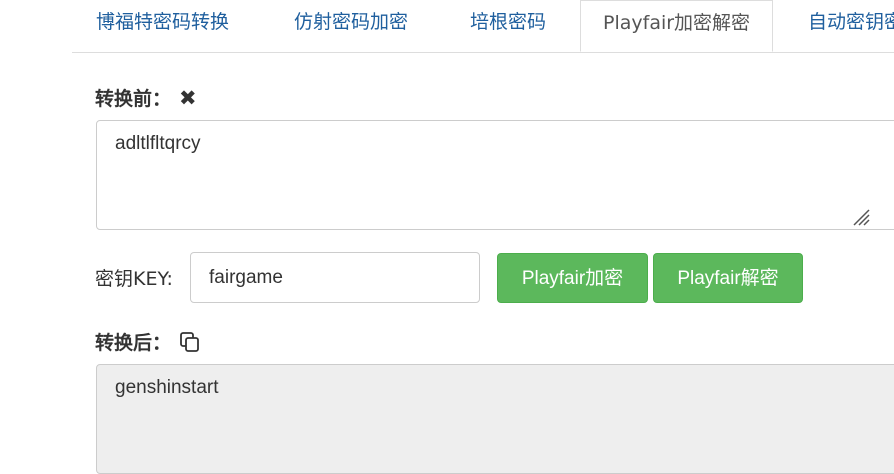 Image resolution: width=894 pixels, height=474 pixels. I want to click on output-label: 转换后：, so click(133, 343).